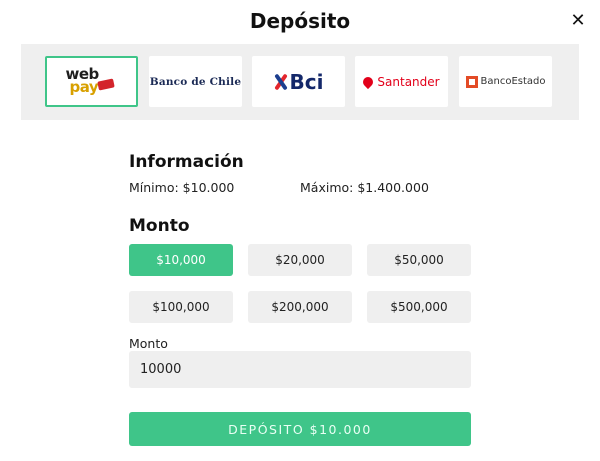 The width and height of the screenshot is (600, 461). I want to click on amount-option-50000: $50,000, so click(419, 260).